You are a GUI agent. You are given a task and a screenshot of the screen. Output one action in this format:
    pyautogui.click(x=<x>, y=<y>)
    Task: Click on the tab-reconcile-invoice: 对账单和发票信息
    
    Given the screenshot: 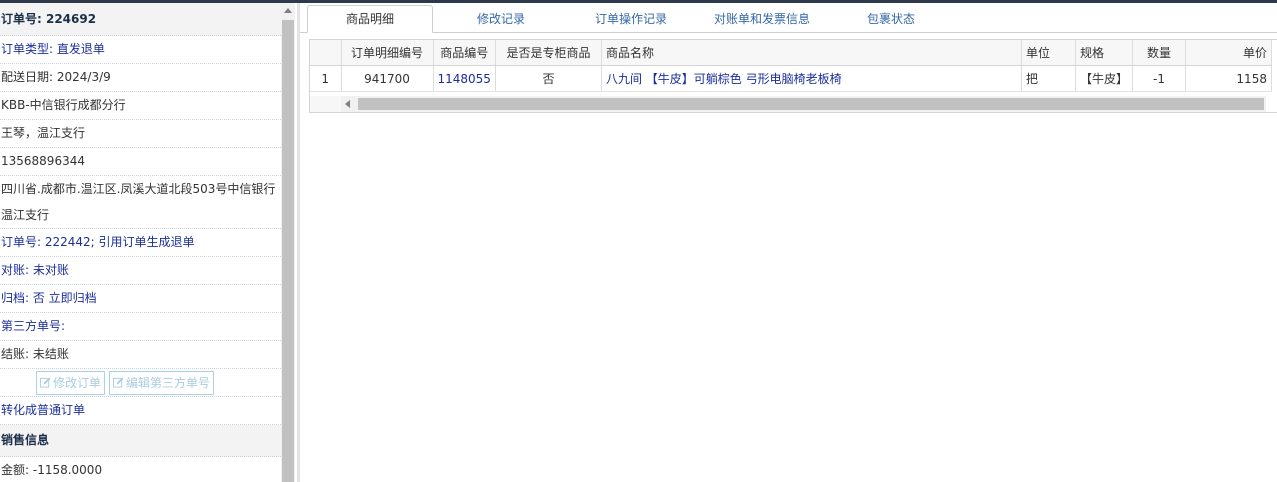 What is the action you would take?
    pyautogui.click(x=762, y=19)
    